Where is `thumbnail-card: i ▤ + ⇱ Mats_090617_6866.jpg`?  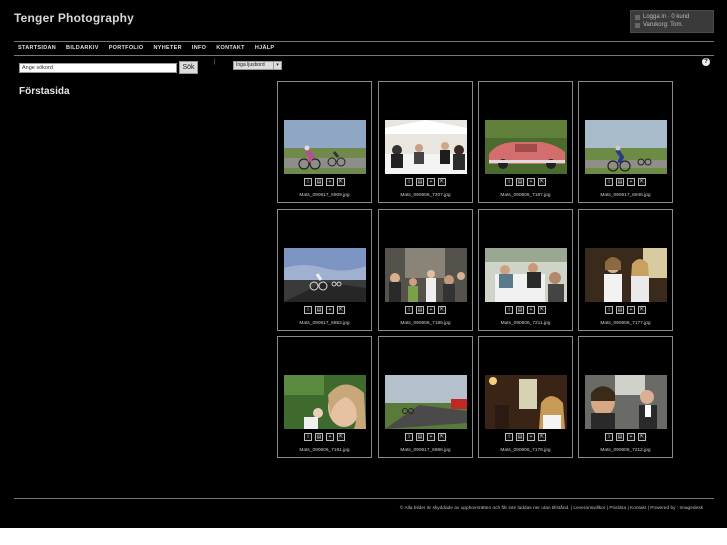 thumbnail-card: i ▤ + ⇱ Mats_090617_6866.jpg is located at coordinates (425, 397).